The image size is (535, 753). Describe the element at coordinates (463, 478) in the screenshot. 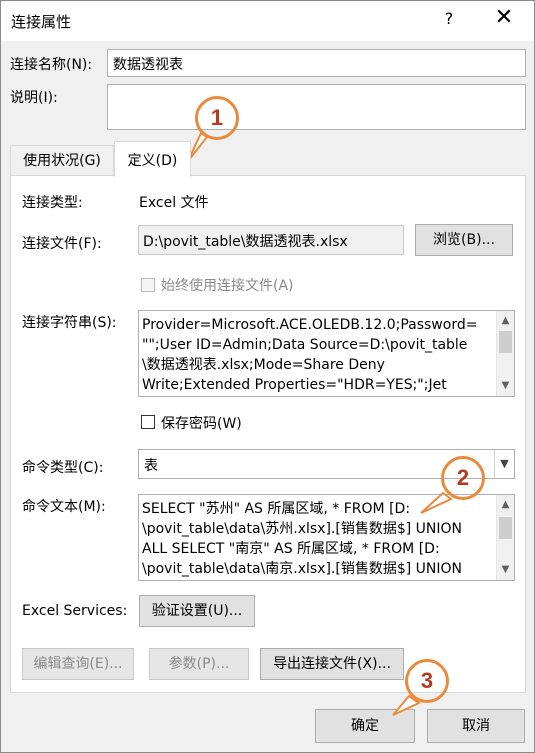

I see `callout-badge: 2` at that location.